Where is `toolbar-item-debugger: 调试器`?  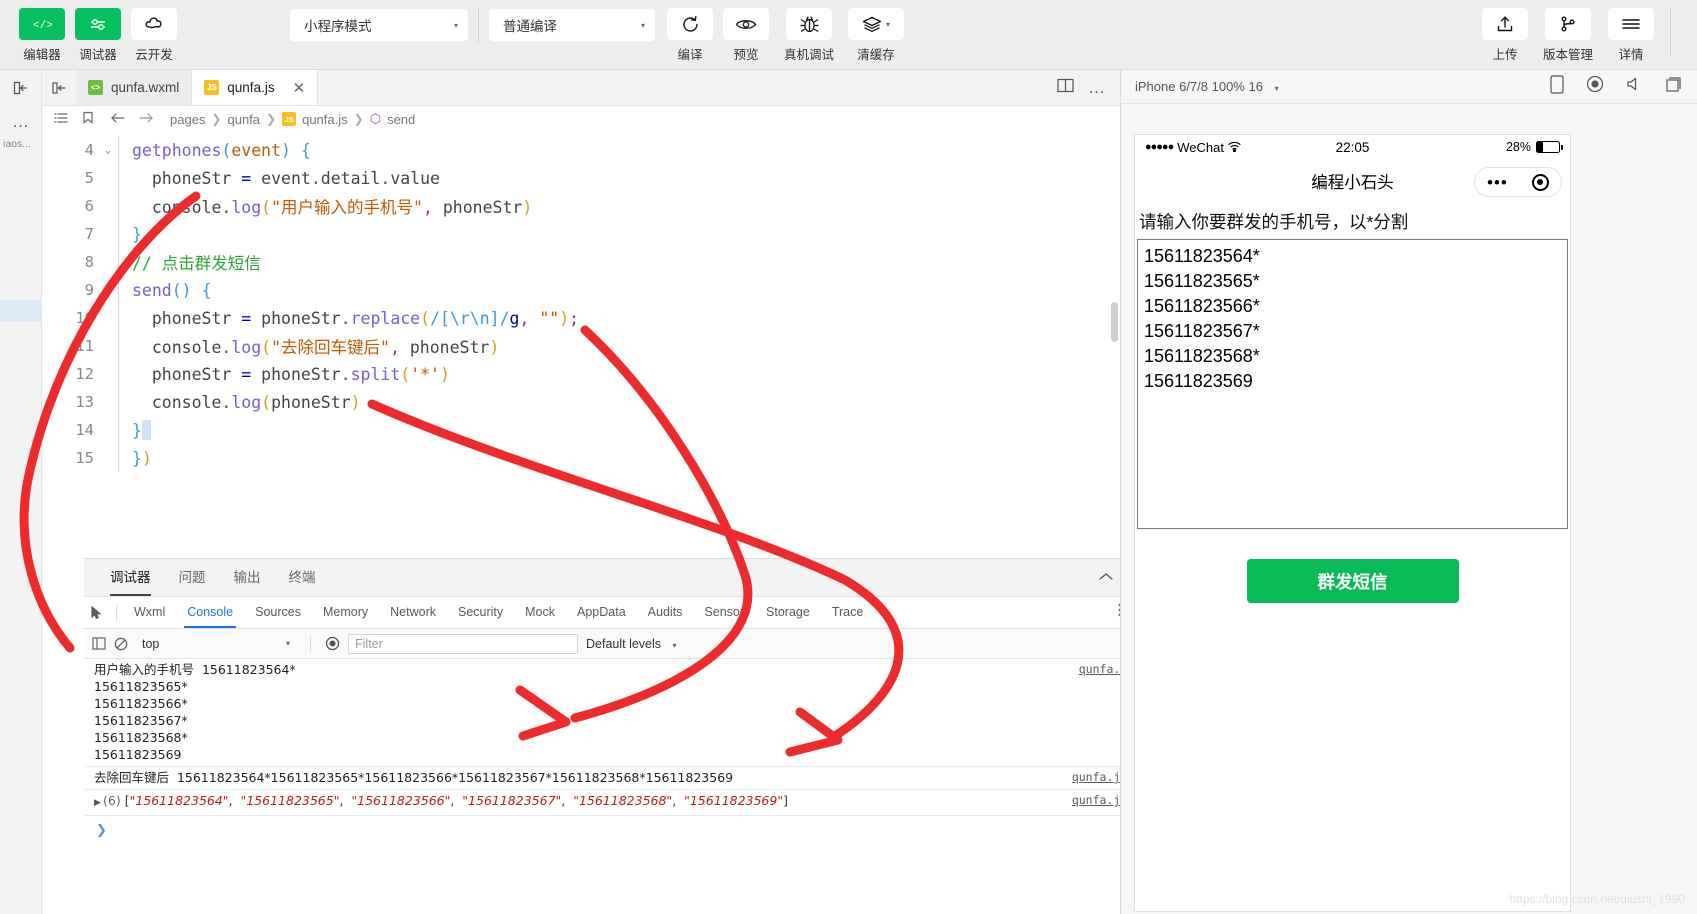 toolbar-item-debugger: 调试器 is located at coordinates (98, 35).